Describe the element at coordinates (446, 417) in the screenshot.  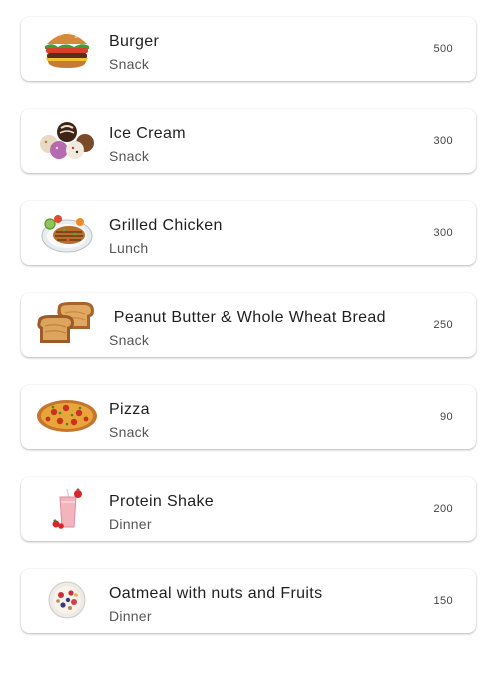
I see `food-calories: 90` at that location.